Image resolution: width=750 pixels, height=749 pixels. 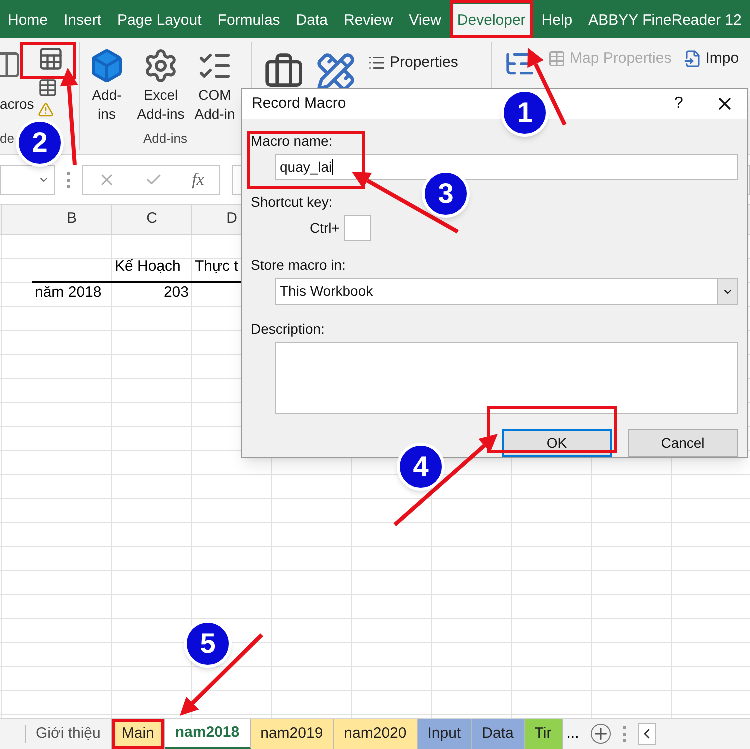 What do you see at coordinates (369, 21) in the screenshot?
I see `ribbon-tab: Review` at bounding box center [369, 21].